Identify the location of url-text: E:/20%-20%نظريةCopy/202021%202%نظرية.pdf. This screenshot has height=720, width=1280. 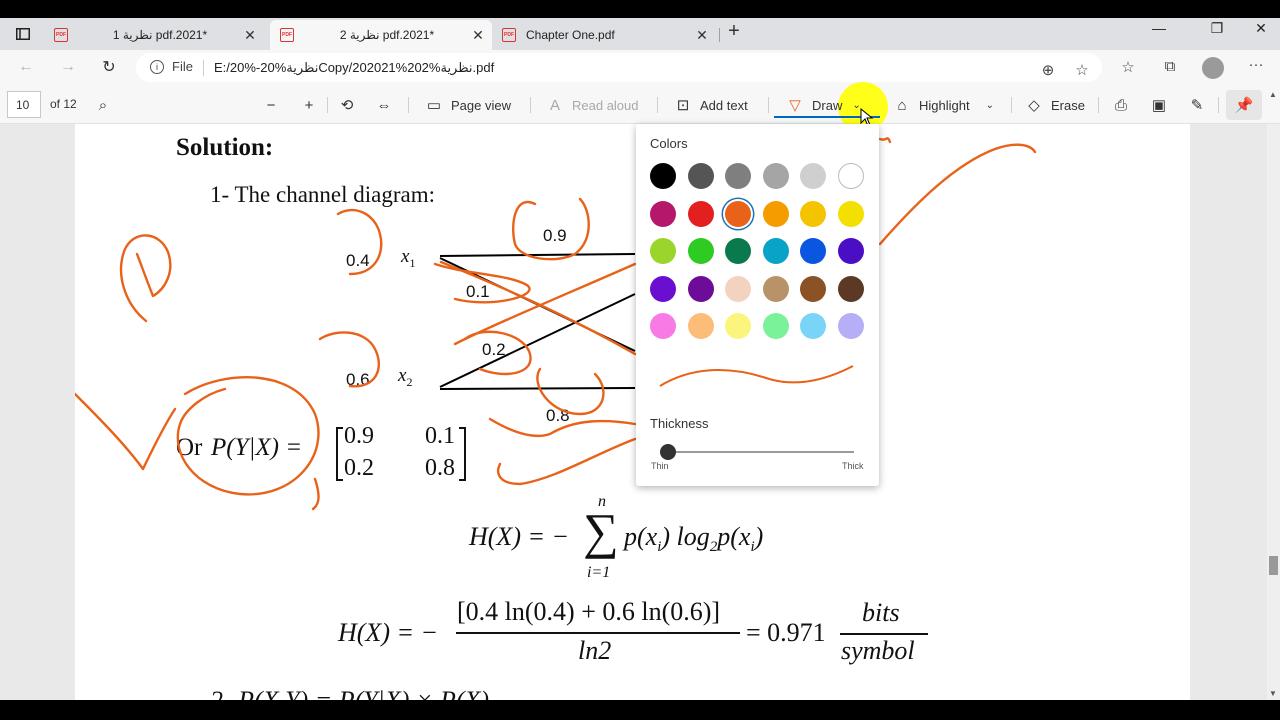
(354, 67).